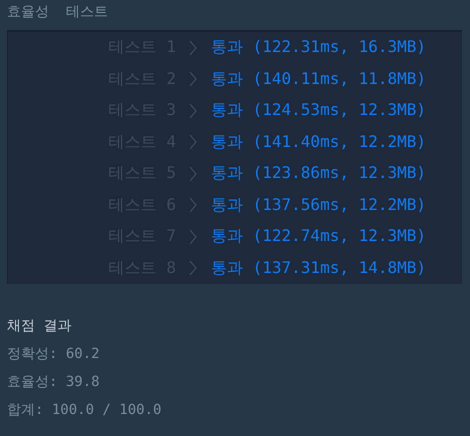  What do you see at coordinates (318, 173) in the screenshot?
I see `test-result: 통과 (123.86ms, 12.3MB)` at bounding box center [318, 173].